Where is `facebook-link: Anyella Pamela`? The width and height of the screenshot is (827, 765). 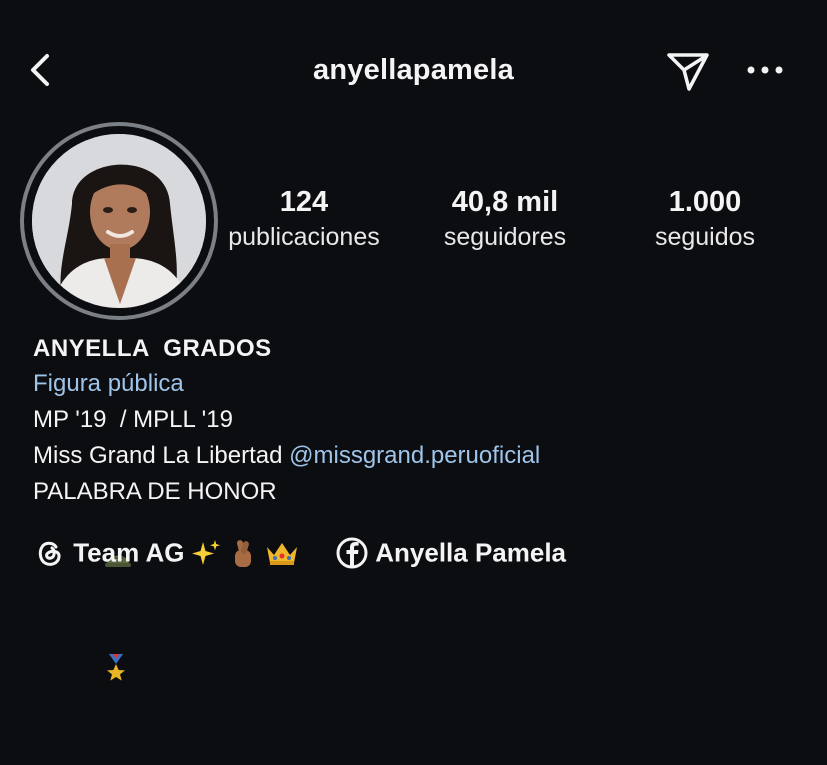
facebook-link: Anyella Pamela is located at coordinates (451, 556).